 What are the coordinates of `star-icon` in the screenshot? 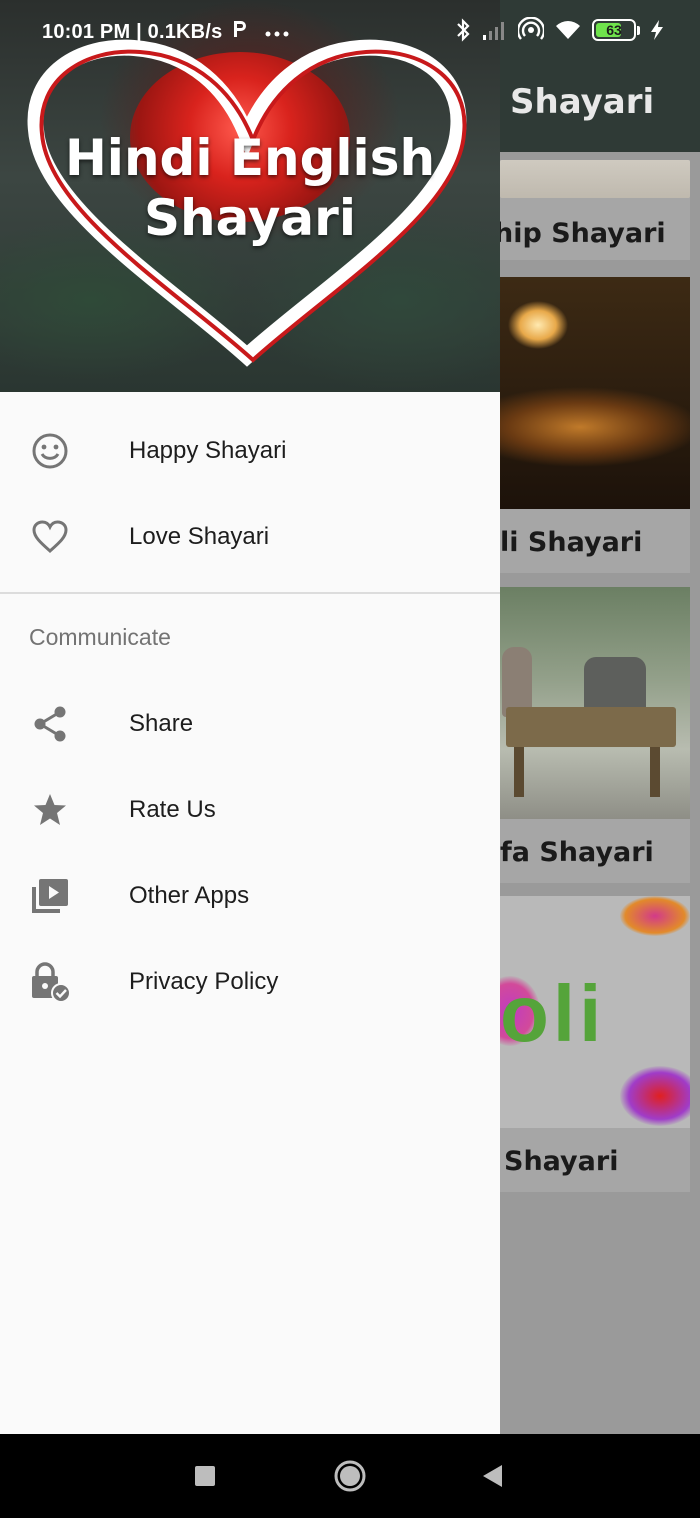 It's located at (50, 810).